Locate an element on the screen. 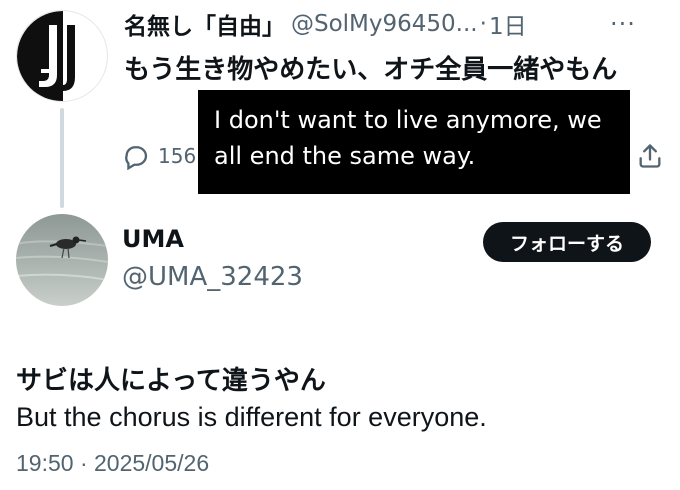  reply-handle: @UMA_32423 is located at coordinates (212, 277).